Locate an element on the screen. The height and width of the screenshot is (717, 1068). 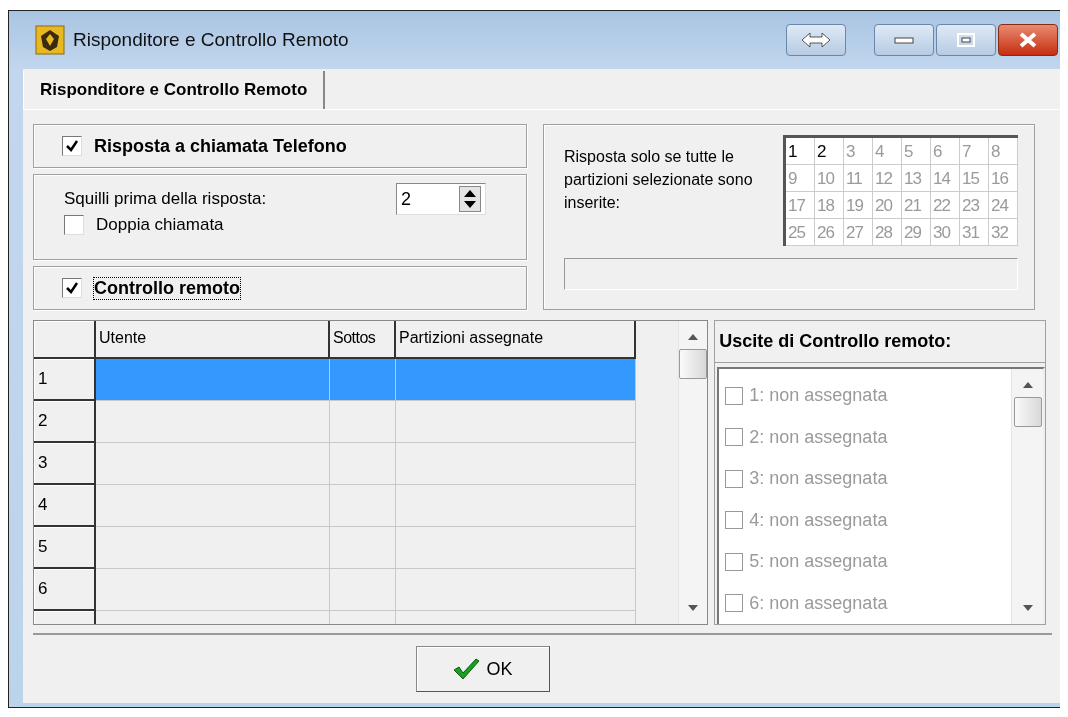
partition-cell: 12 is located at coordinates (887, 178).